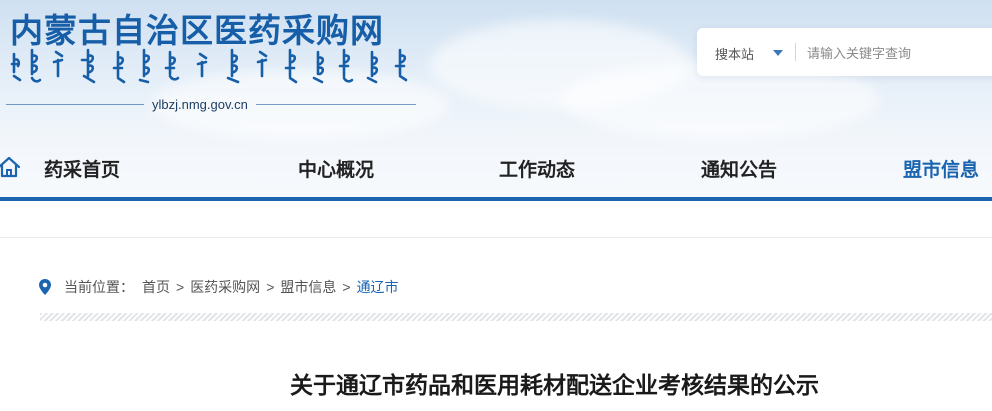 This screenshot has width=992, height=411. What do you see at coordinates (82, 168) in the screenshot?
I see `nav-item-home: 药采首页` at bounding box center [82, 168].